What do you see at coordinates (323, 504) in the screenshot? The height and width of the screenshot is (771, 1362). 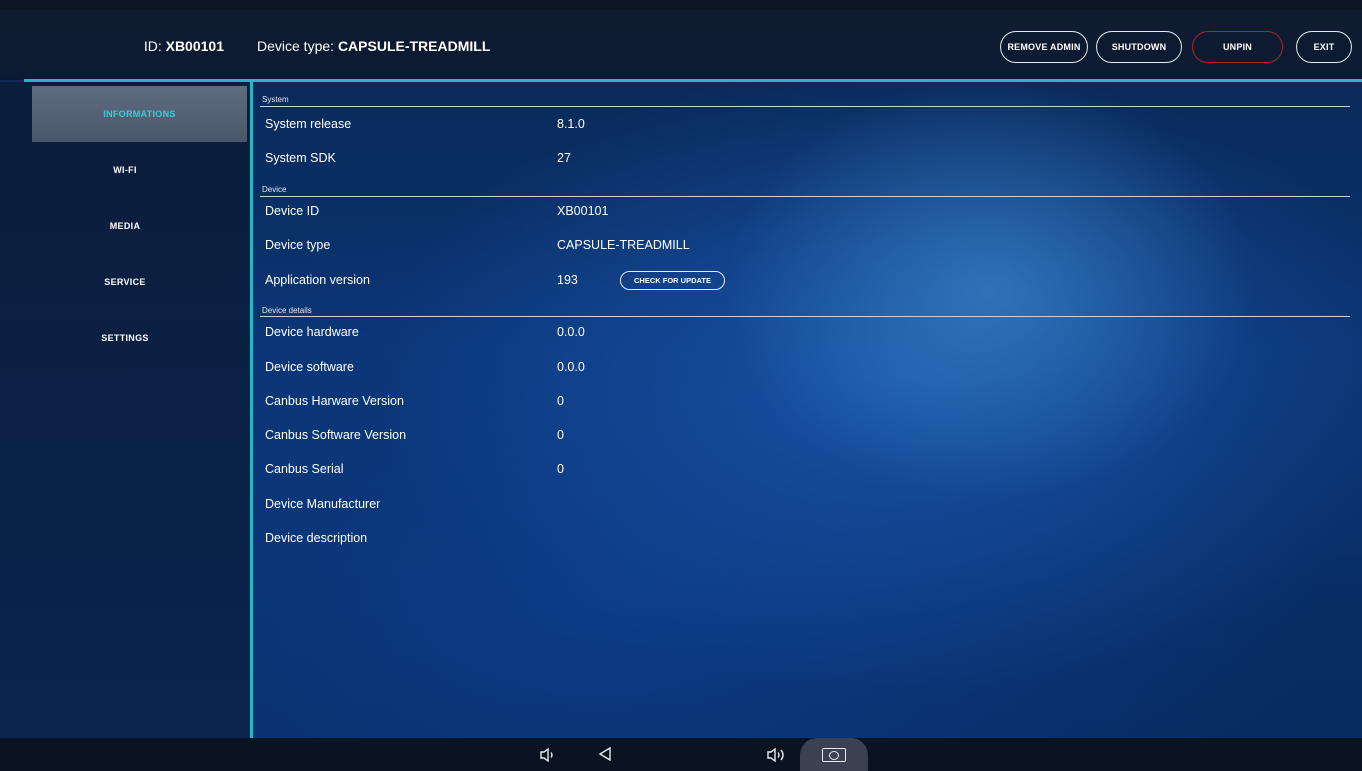 I see `row-label-device-manufacturer: Device Manufacturer` at bounding box center [323, 504].